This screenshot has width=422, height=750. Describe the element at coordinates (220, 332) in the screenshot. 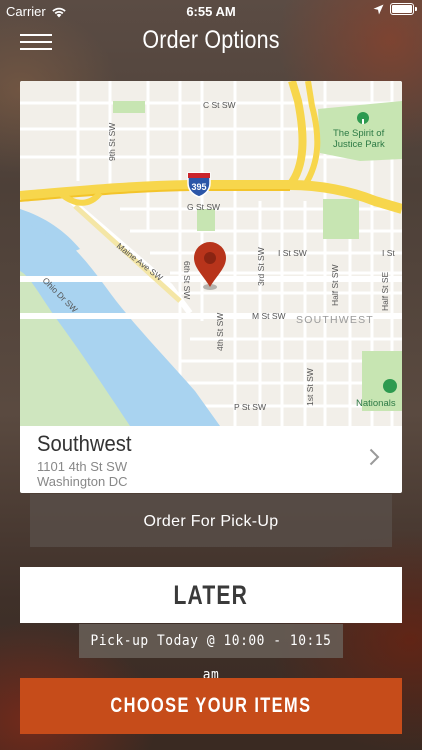

I see `map-label-4th: 4th St SW` at that location.